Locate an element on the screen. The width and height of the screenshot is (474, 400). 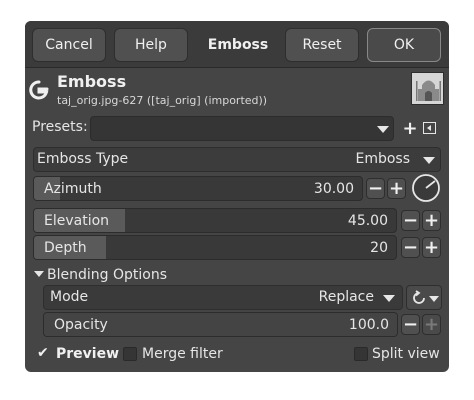
azimuth-dial-icon is located at coordinates (426, 188).